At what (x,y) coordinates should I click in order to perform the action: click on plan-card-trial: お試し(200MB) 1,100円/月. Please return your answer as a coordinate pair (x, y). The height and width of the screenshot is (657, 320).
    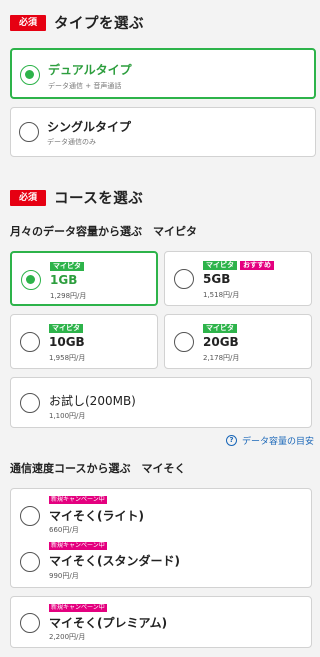
    Looking at the image, I should click on (161, 402).